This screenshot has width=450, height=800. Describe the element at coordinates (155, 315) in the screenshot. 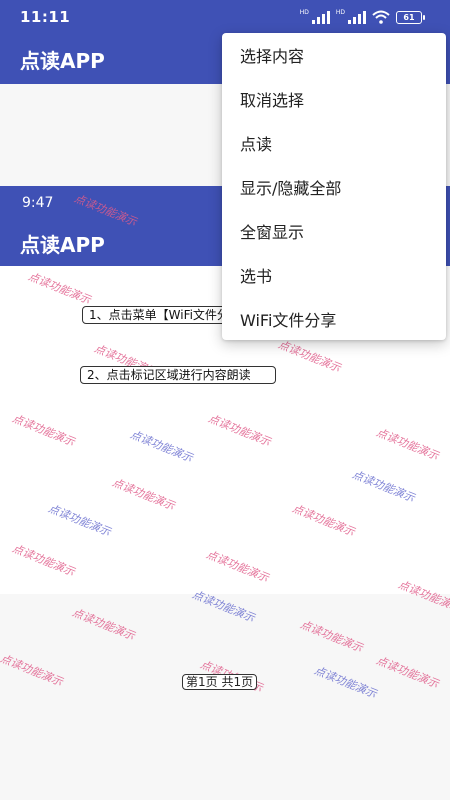

I see `read-region-1: 1、点击菜单【WiFi文件分享】` at that location.